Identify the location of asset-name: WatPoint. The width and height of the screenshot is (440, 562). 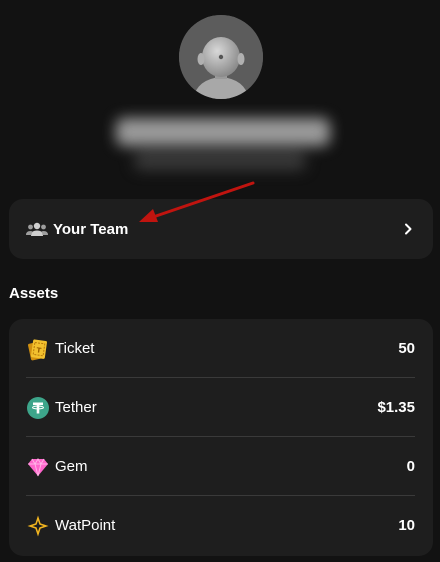
(85, 525).